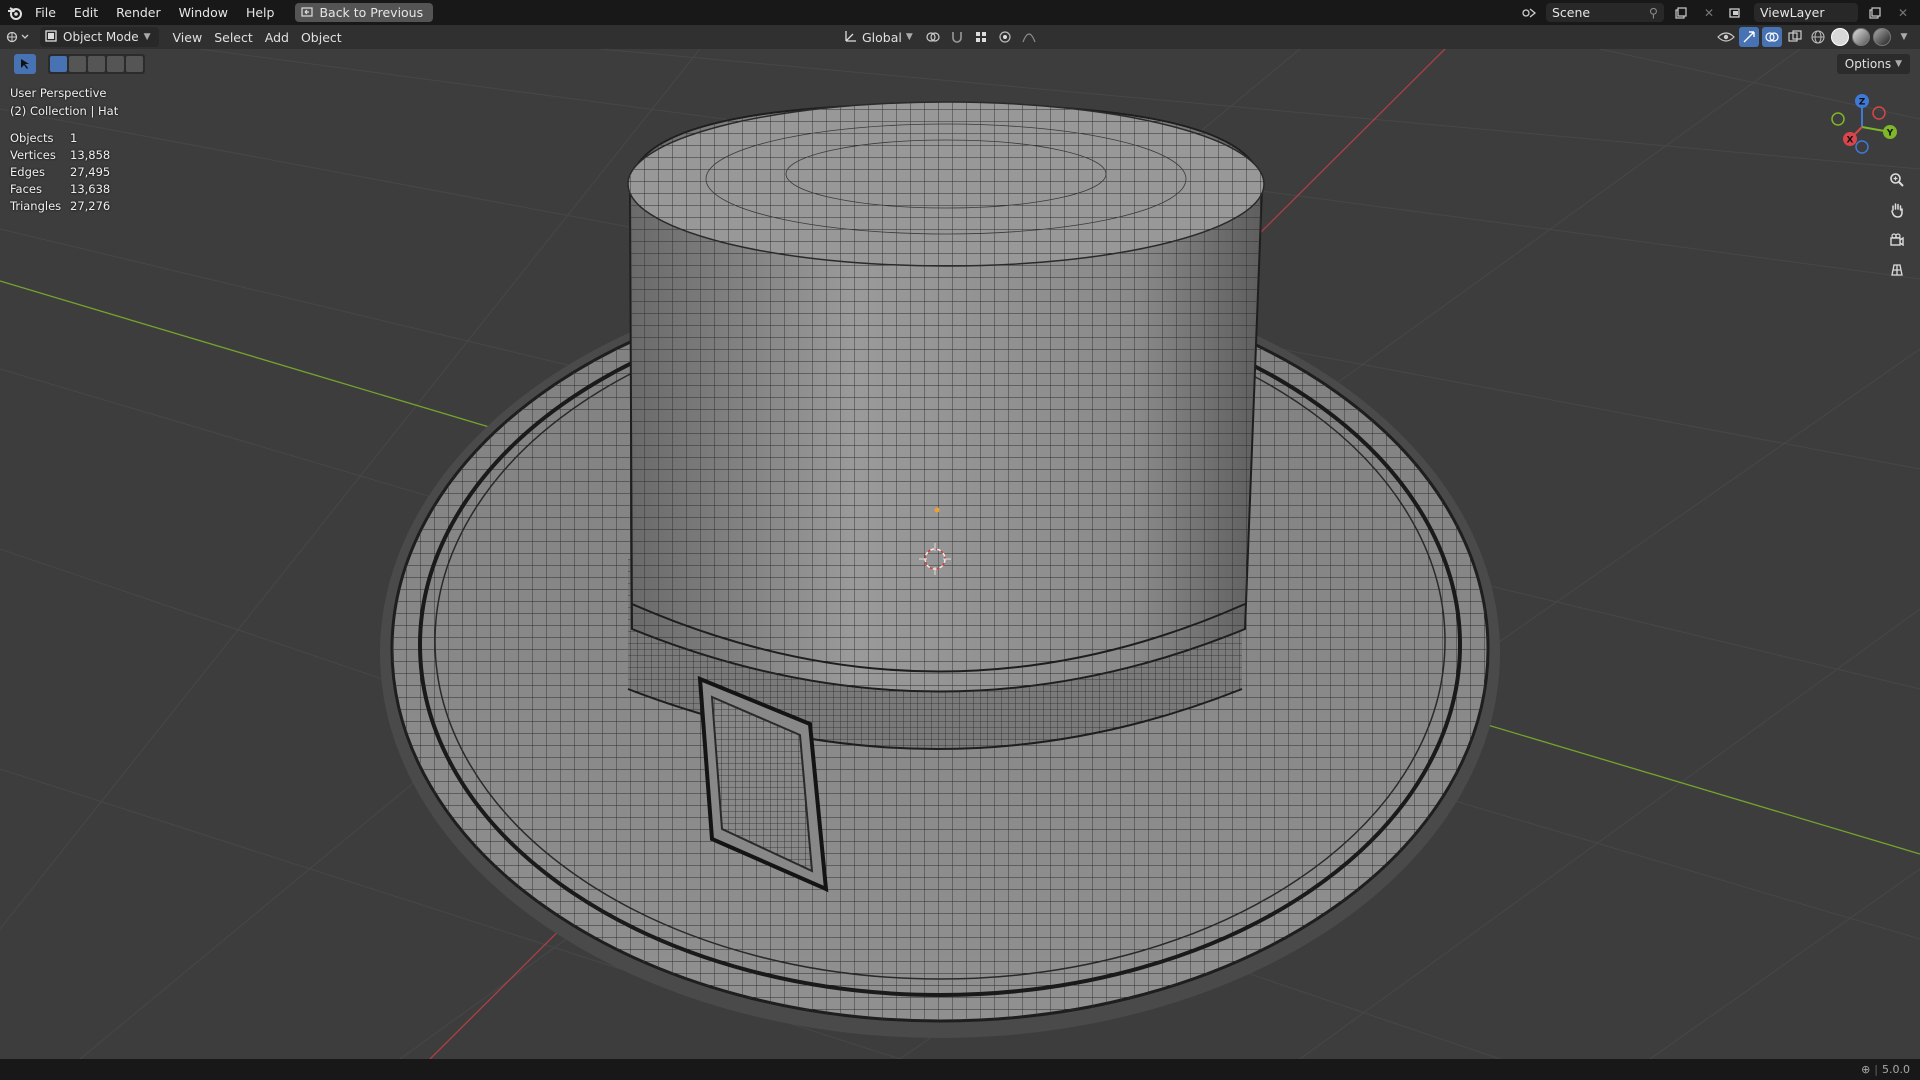 The height and width of the screenshot is (1080, 1920). What do you see at coordinates (25, 64) in the screenshot?
I see `select-tool-button` at bounding box center [25, 64].